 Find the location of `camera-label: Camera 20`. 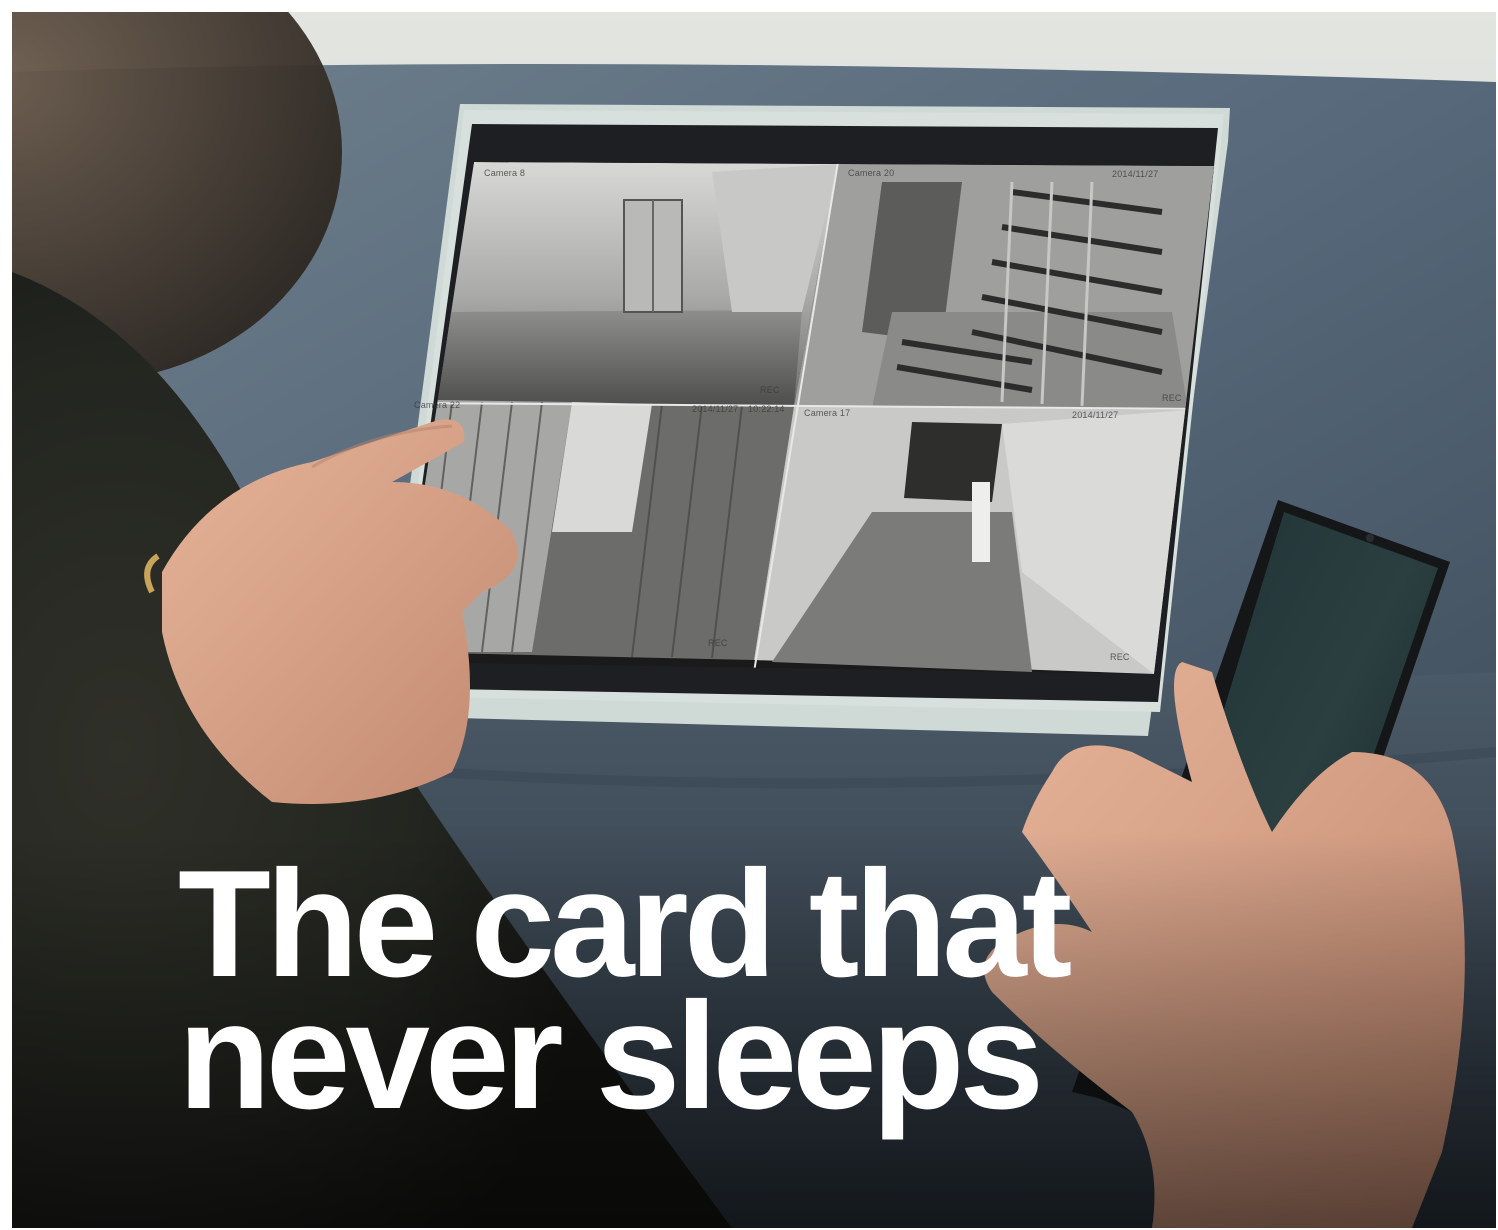

camera-label: Camera 20 is located at coordinates (871, 173).